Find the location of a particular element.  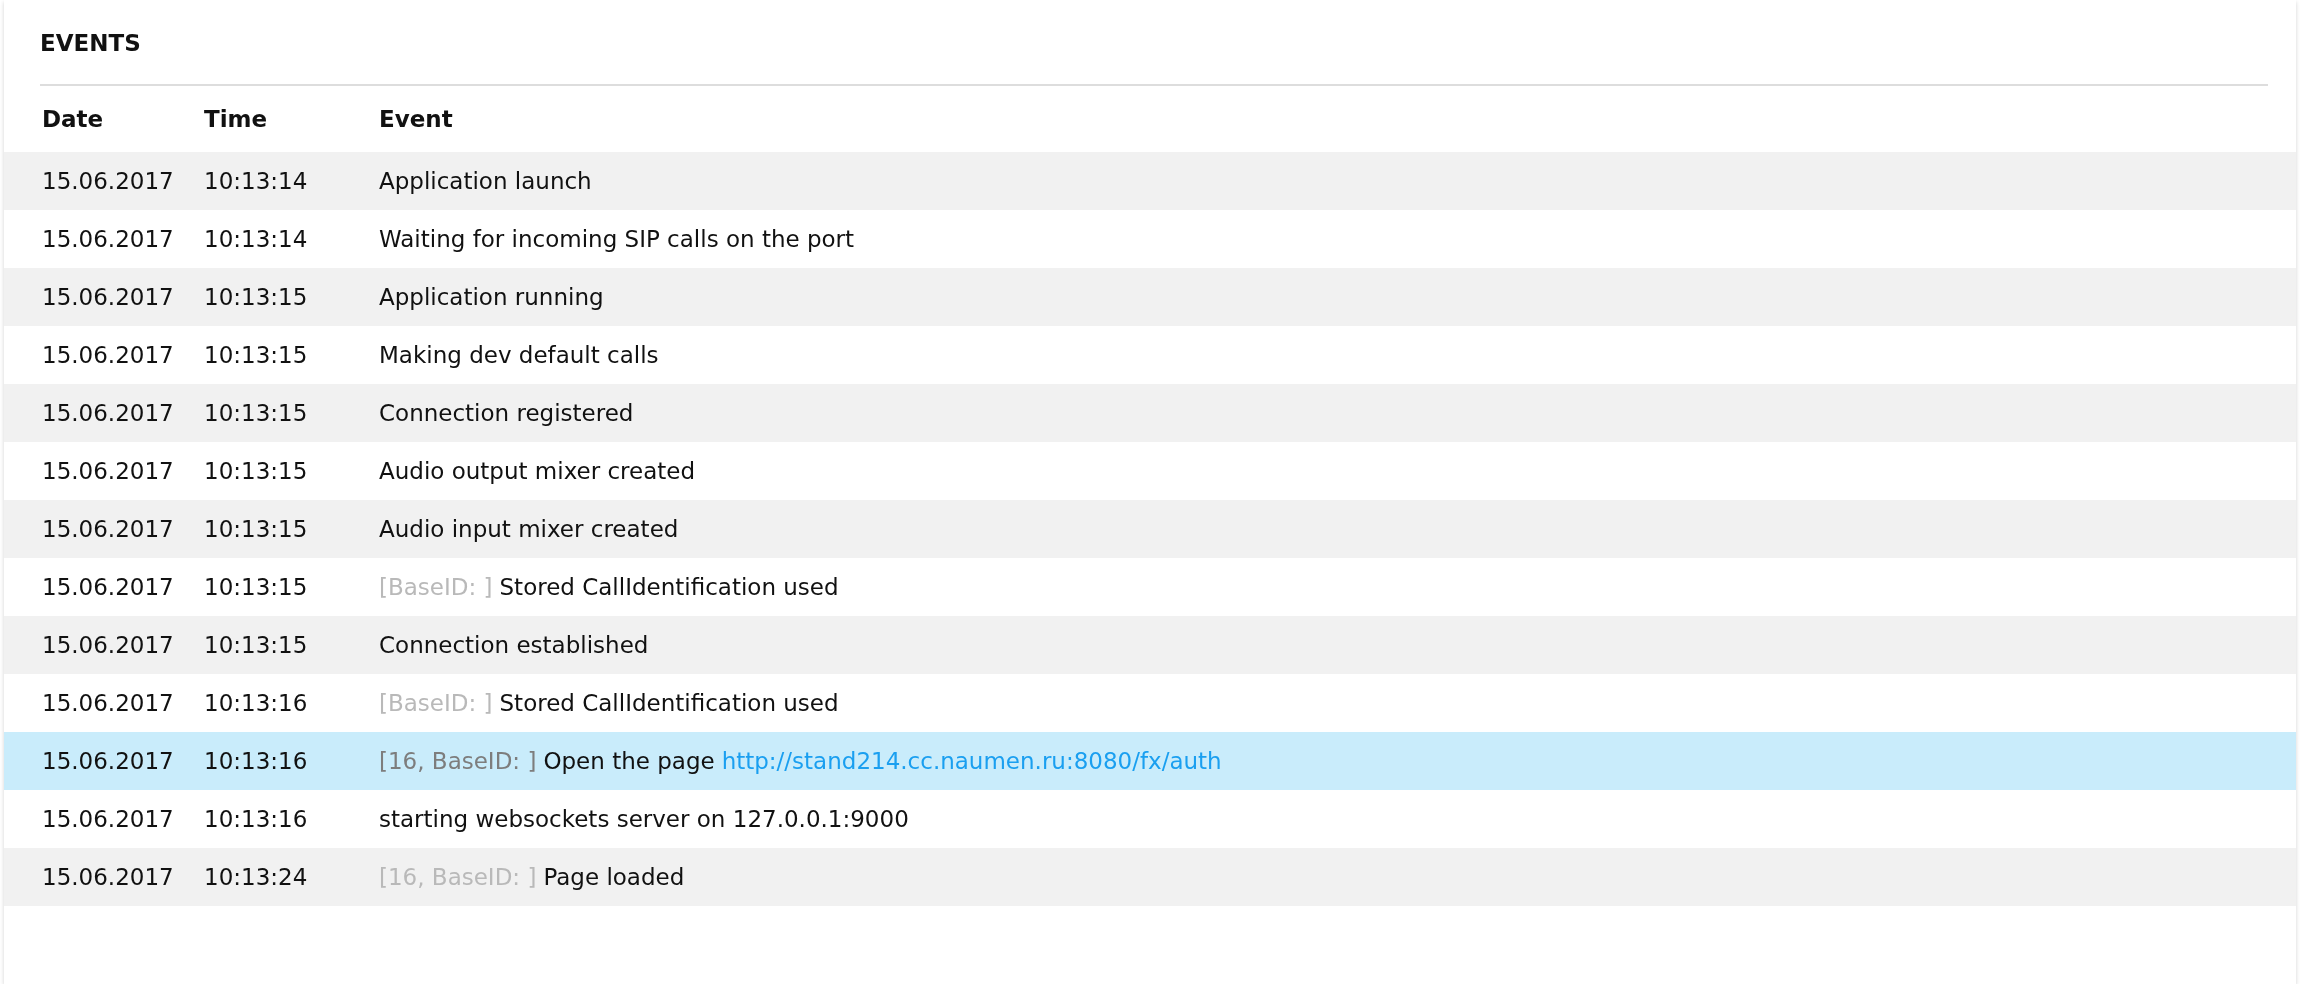

event-text: Waiting for incoming SIP calls on the port is located at coordinates (617, 239).